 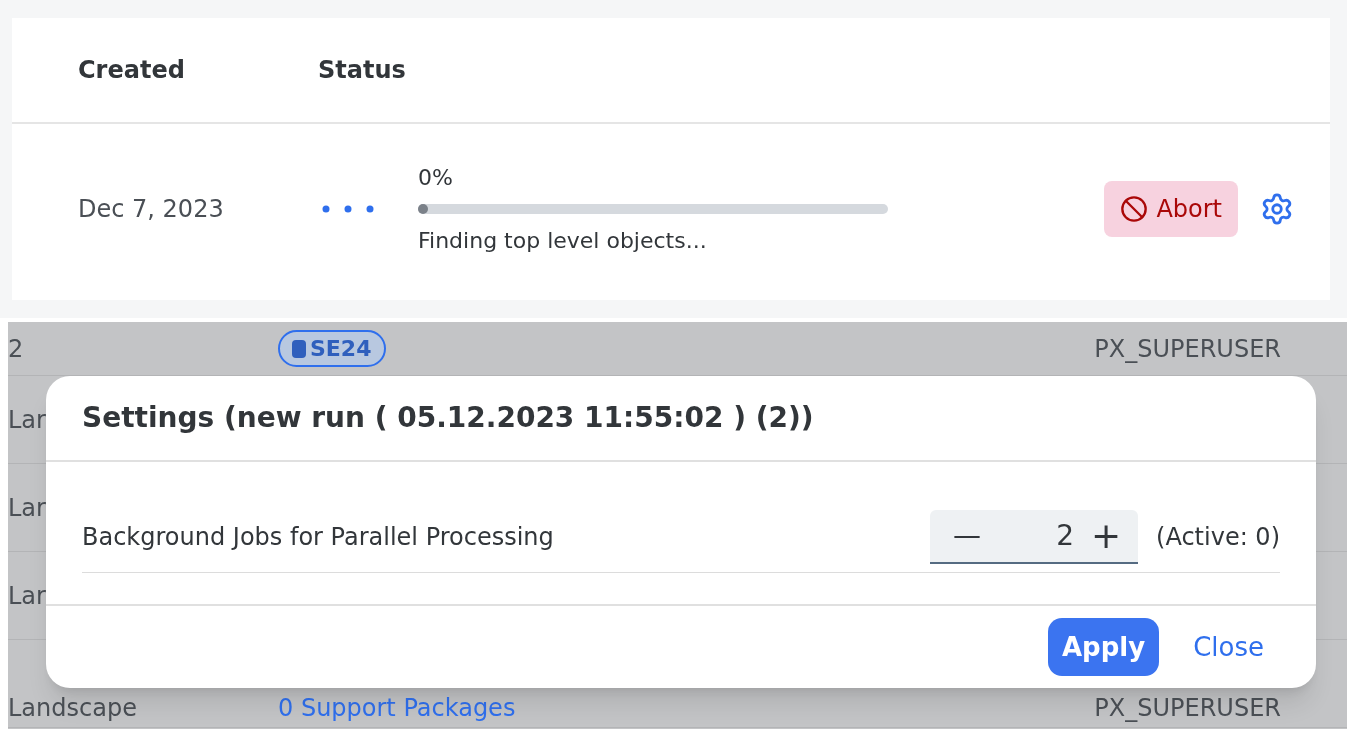 What do you see at coordinates (1218, 537) in the screenshot?
I see `active-count: (Active: 0)` at bounding box center [1218, 537].